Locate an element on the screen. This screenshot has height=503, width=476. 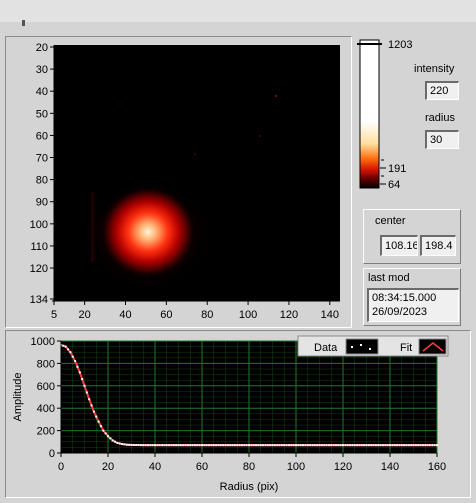
chart-x-tick-label: 140 is located at coordinates (390, 467).